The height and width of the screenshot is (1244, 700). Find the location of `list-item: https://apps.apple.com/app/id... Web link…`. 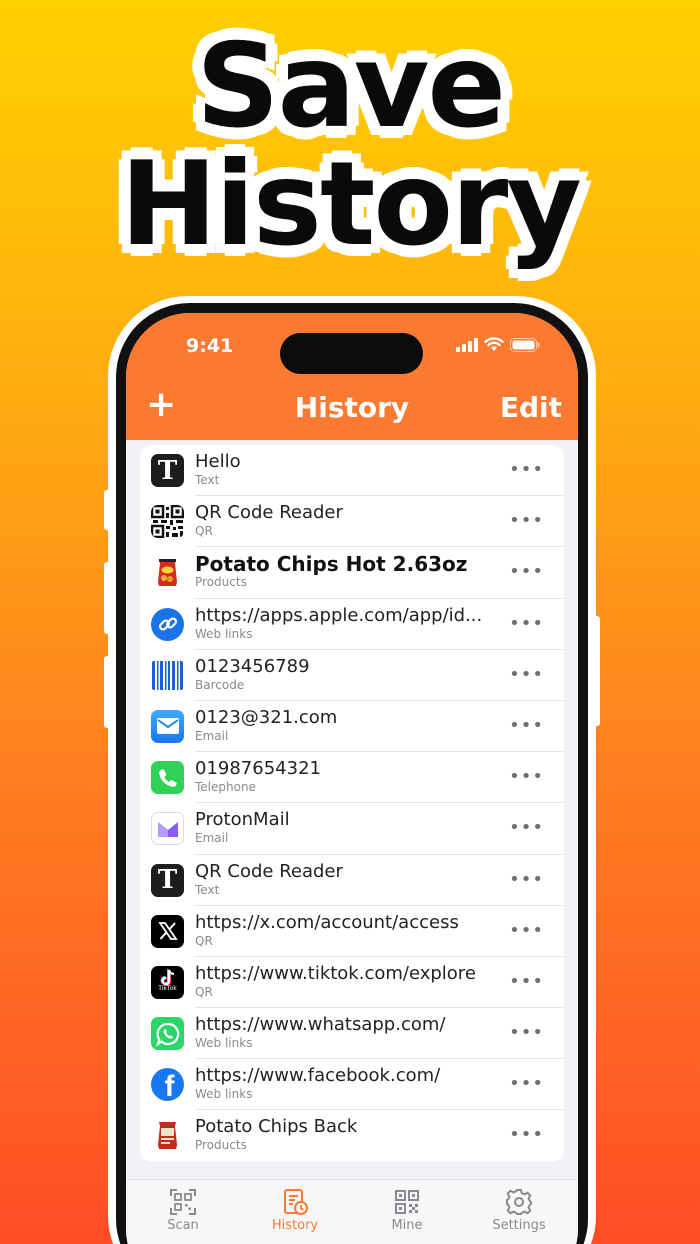

list-item: https://apps.apple.com/app/id... Web link… is located at coordinates (352, 624).